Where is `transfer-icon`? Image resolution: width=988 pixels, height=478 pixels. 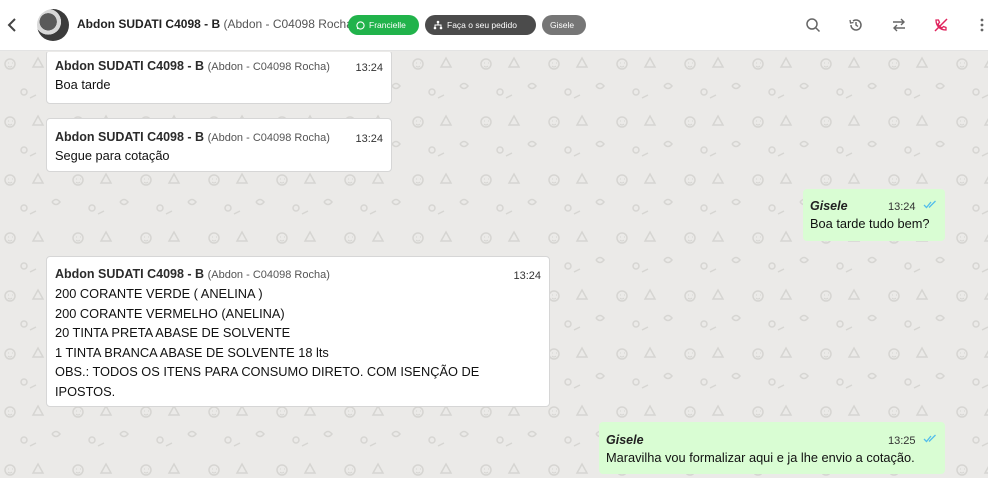 transfer-icon is located at coordinates (899, 25).